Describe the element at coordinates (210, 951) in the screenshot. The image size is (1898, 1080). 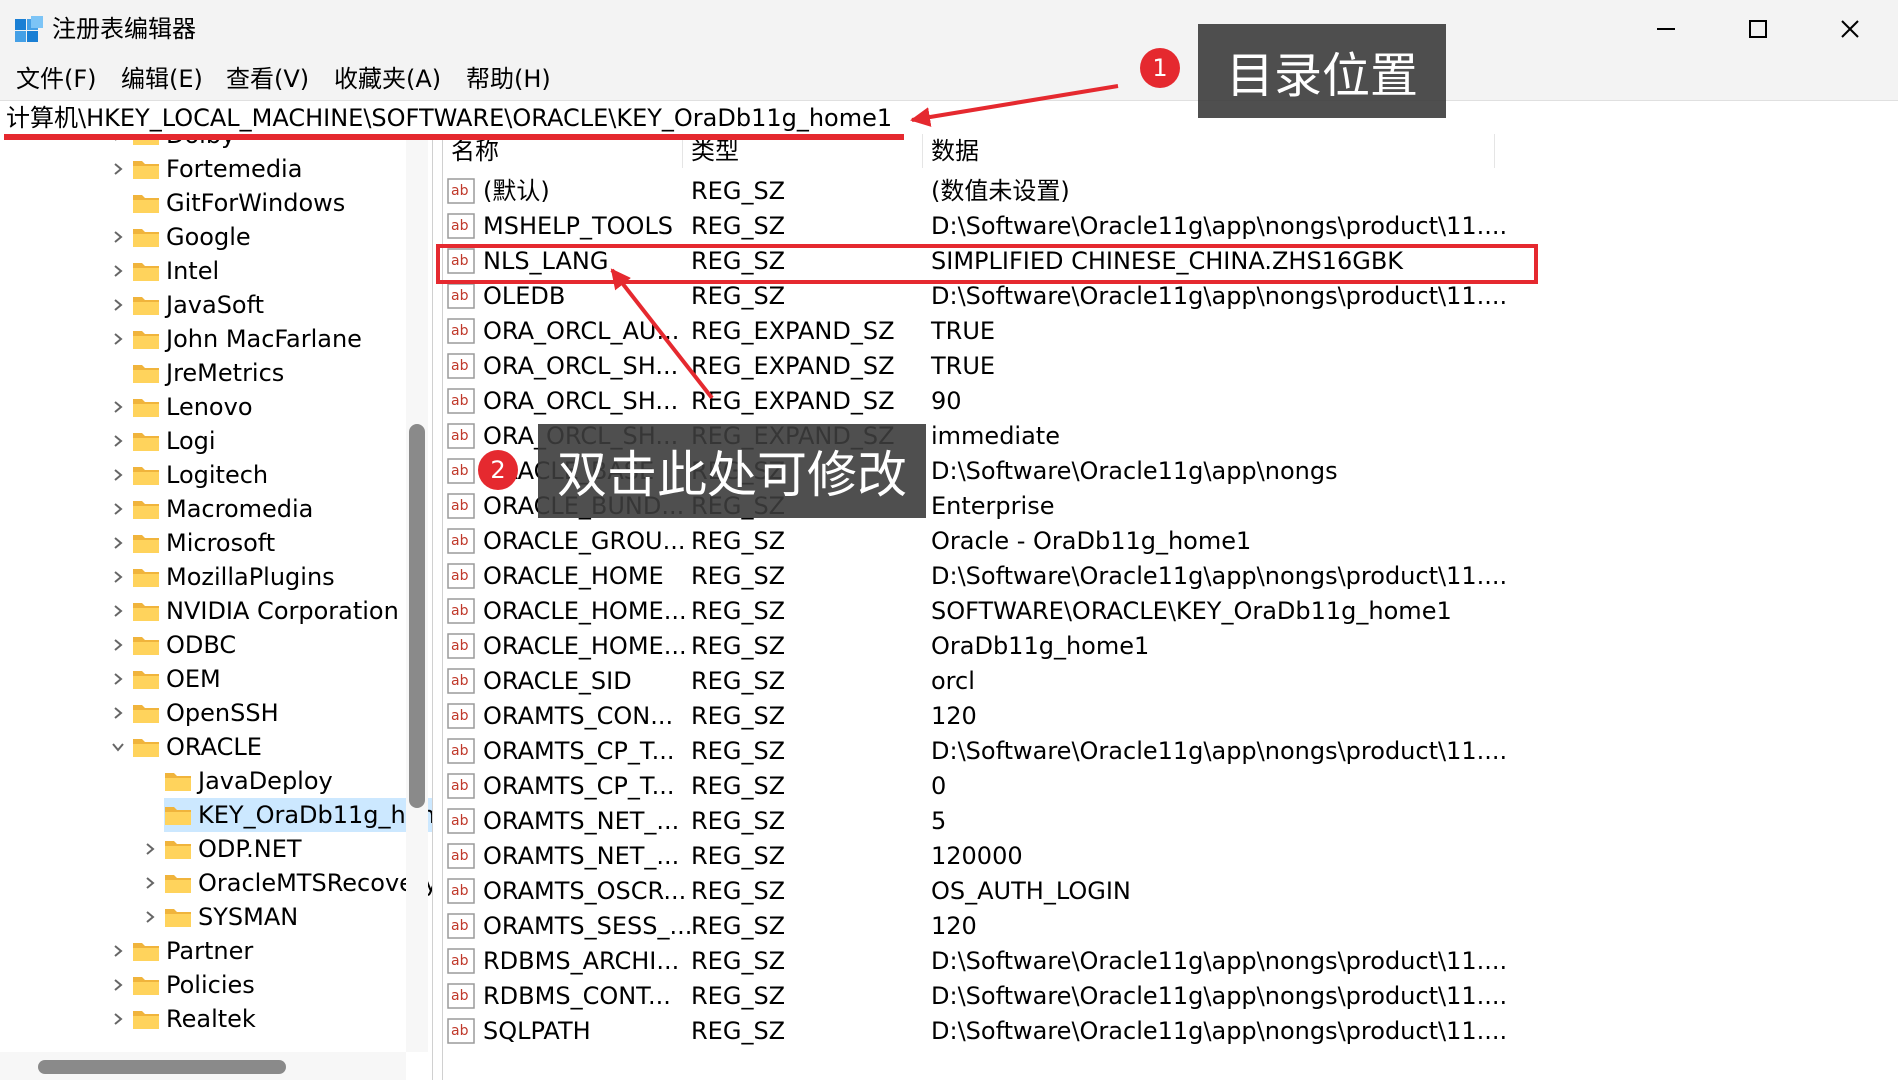
I see `tree-item-label: Partner` at that location.